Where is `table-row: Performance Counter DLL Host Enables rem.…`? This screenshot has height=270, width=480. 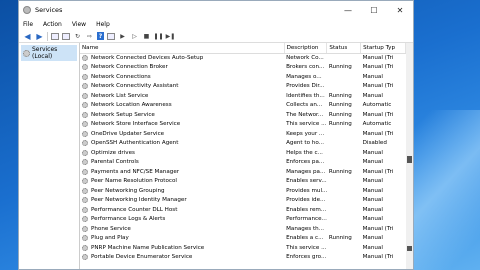 table-row: Performance Counter DLL Host Enables rem.… is located at coordinates (243, 210).